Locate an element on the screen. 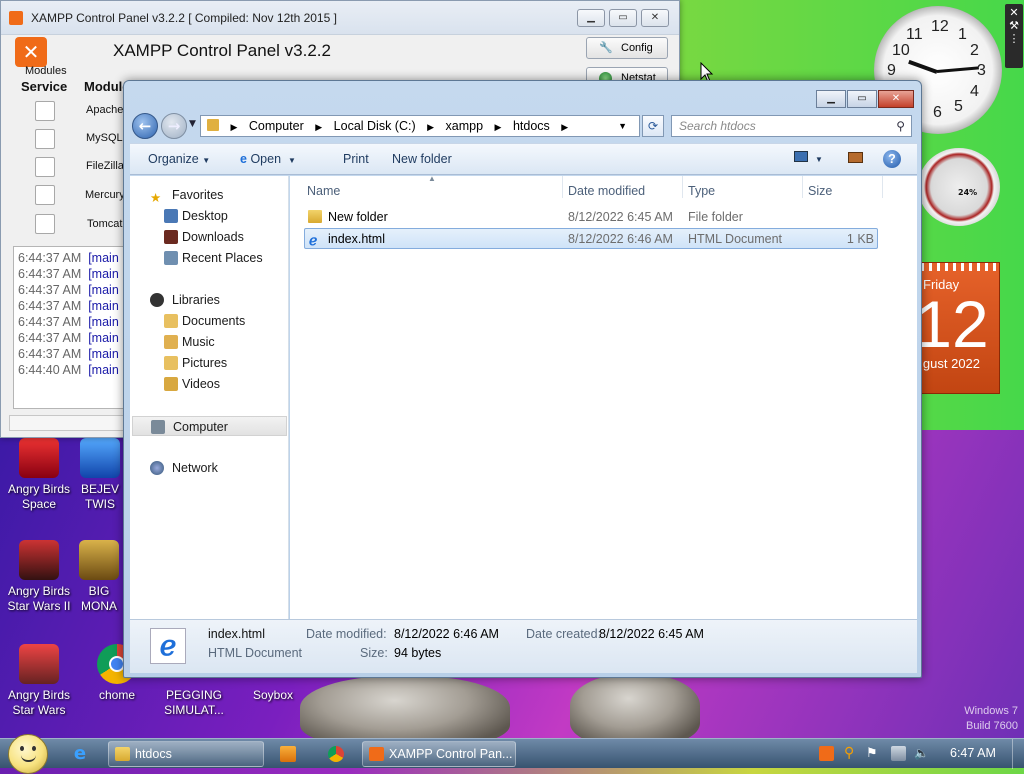 This screenshot has height=774, width=1024. gadget-toolbar: ✕ ⚒ ⋮ is located at coordinates (1014, 36).